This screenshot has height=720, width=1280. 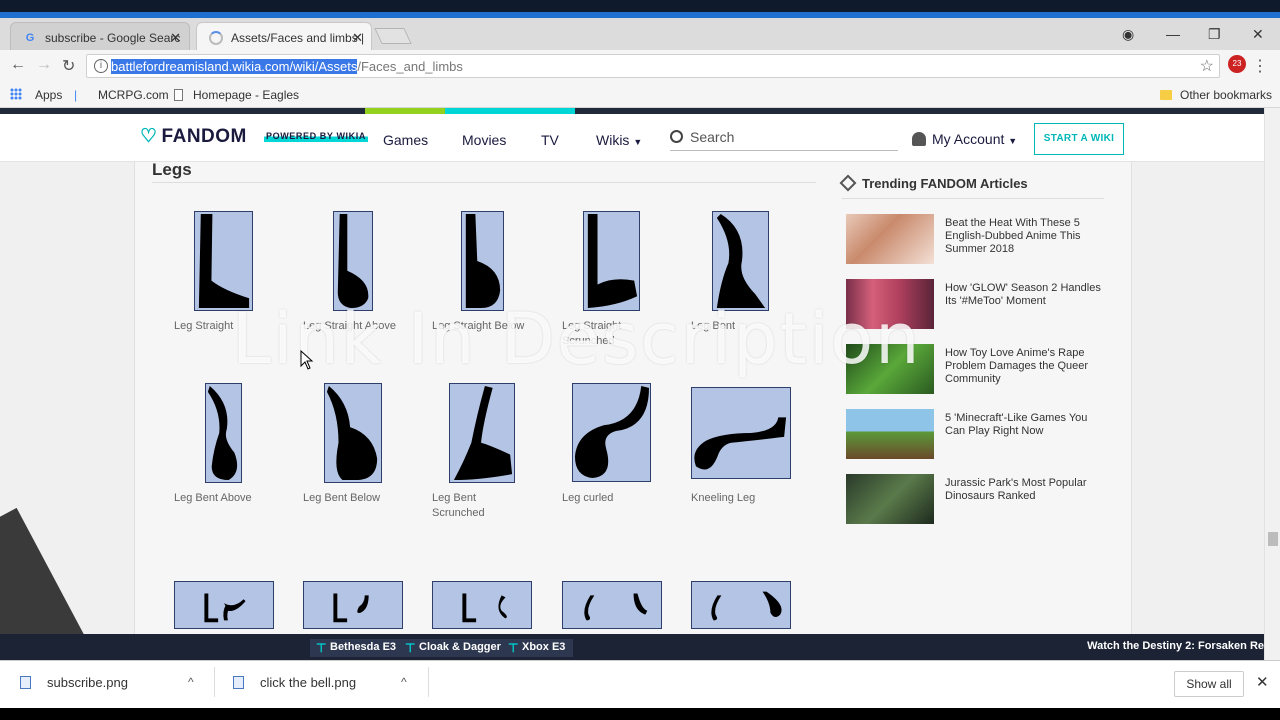 What do you see at coordinates (410, 66) in the screenshot?
I see `url-rest-text: /Faces_and_limbs` at bounding box center [410, 66].